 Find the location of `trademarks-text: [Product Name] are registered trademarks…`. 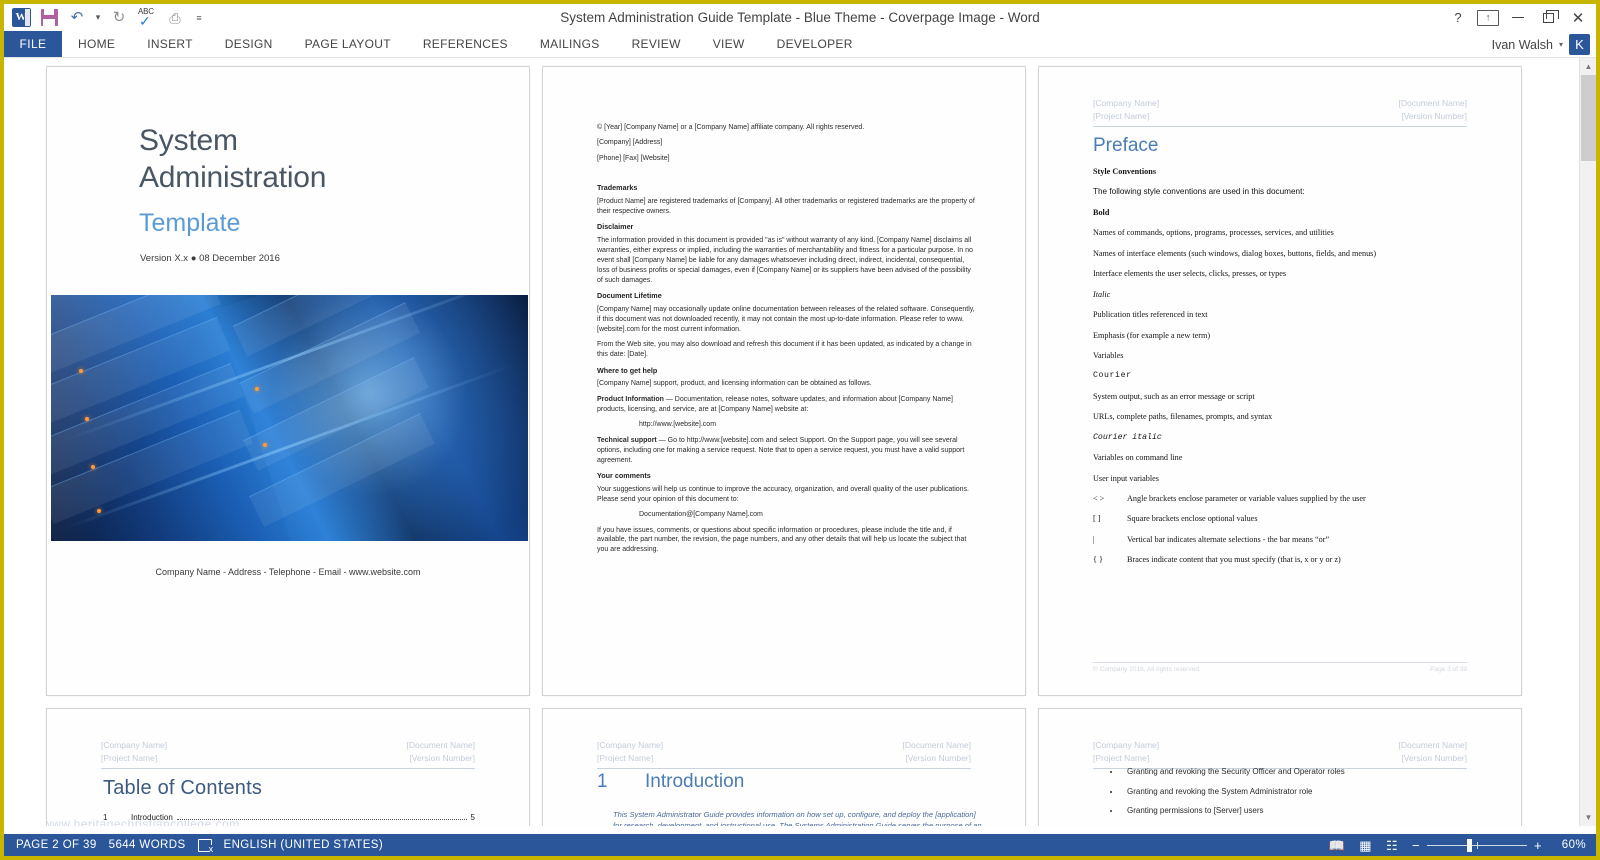

trademarks-text: [Product Name] are registered trademarks… is located at coordinates (786, 206).